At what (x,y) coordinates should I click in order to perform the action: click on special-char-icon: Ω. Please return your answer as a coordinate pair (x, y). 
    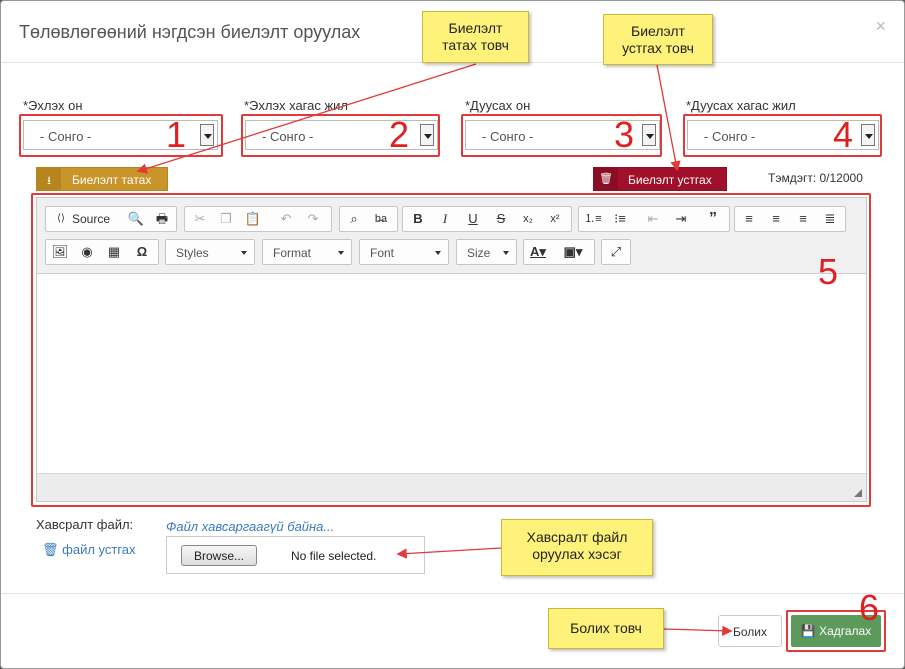
    Looking at the image, I should click on (142, 252).